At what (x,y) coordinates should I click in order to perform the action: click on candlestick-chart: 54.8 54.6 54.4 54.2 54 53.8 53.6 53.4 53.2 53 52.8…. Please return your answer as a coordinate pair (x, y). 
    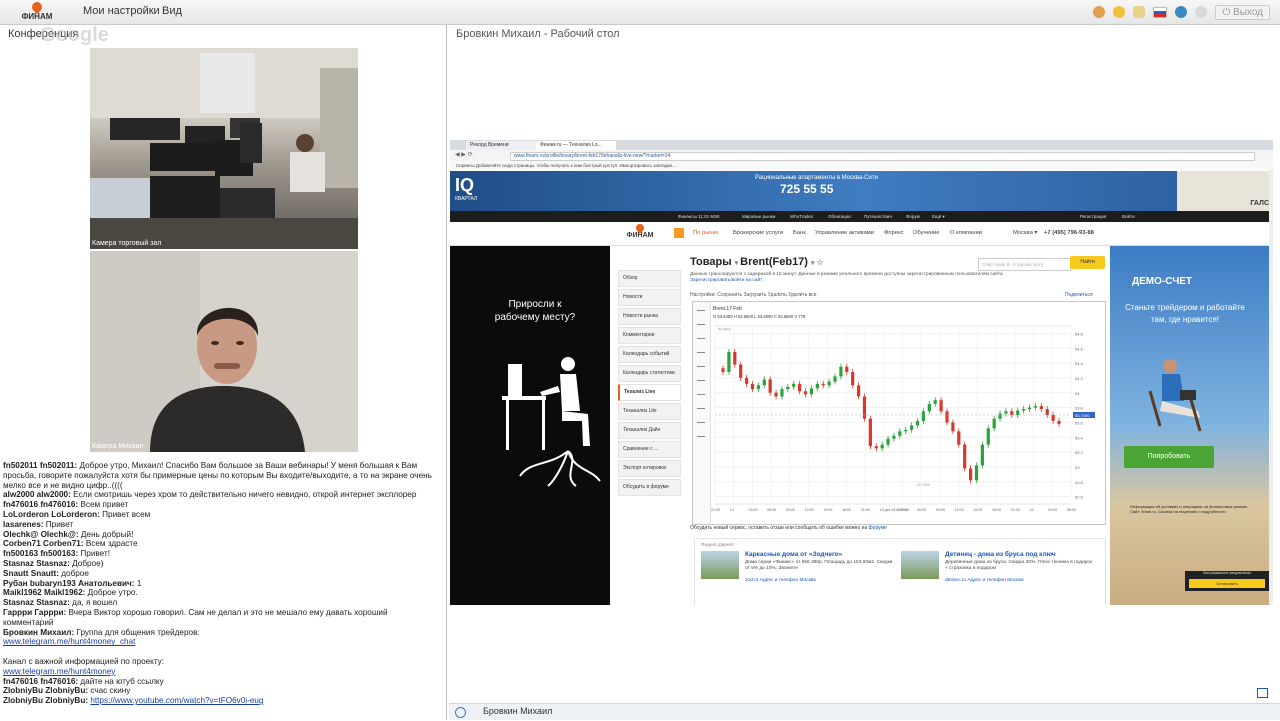
    Looking at the image, I should click on (899, 413).